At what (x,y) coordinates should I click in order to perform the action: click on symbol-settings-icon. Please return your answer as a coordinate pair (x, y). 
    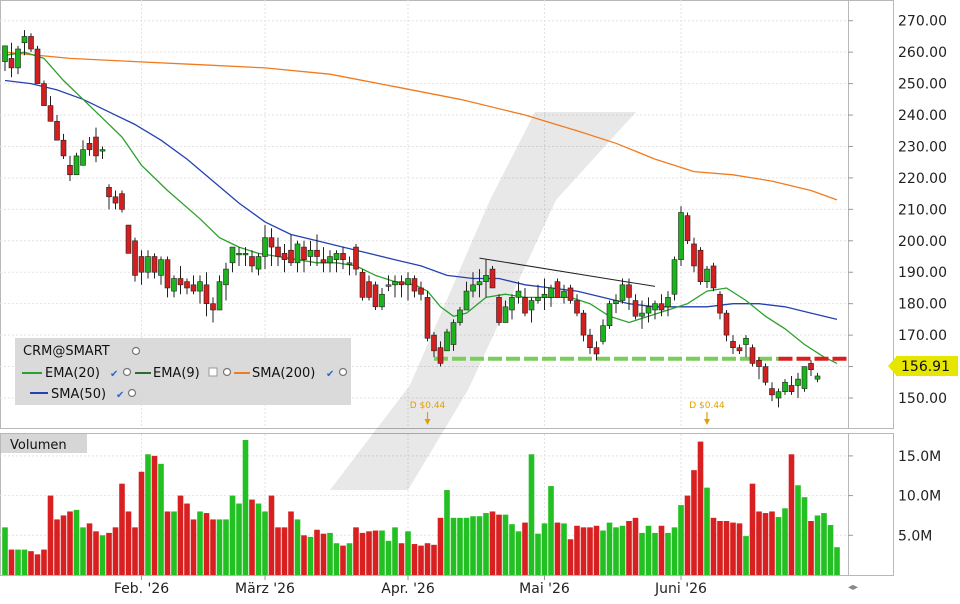
    Looking at the image, I should click on (136, 351).